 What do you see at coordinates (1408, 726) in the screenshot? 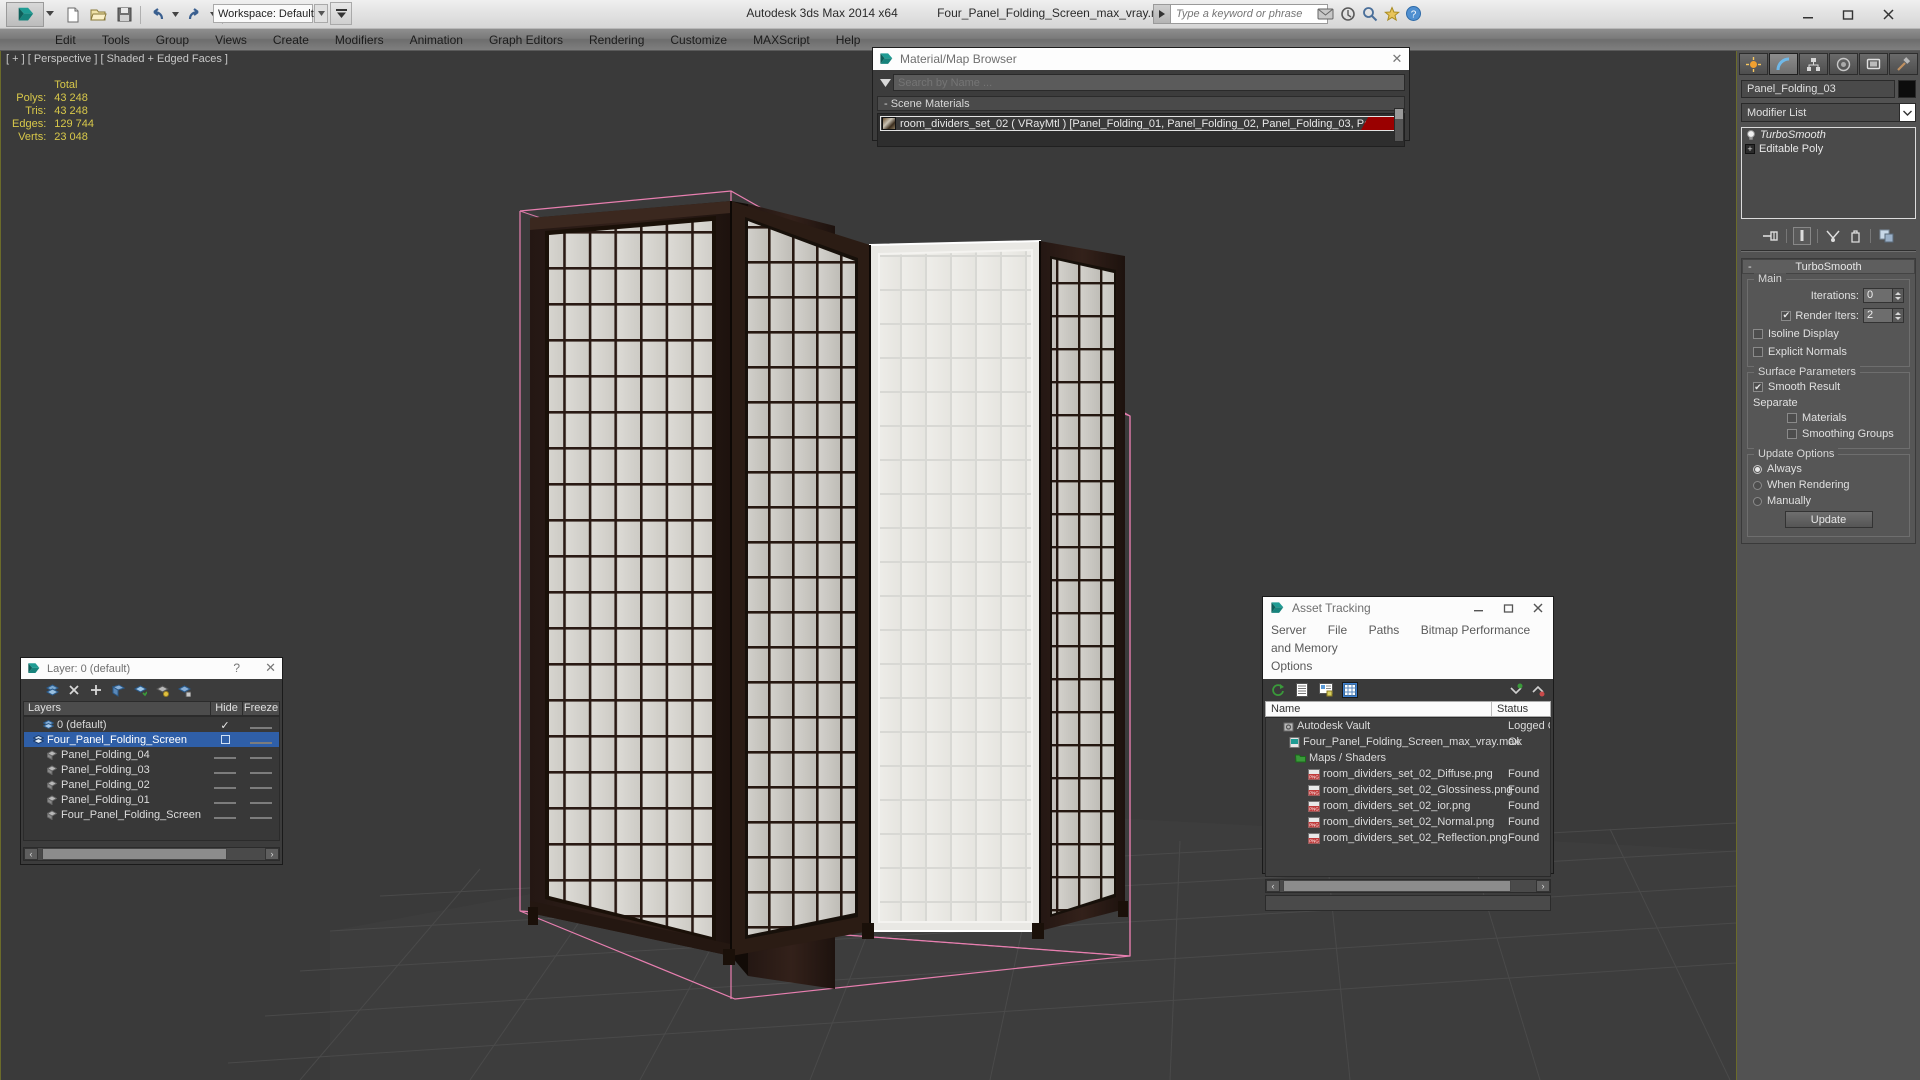
I see `asset-row-vault: Autodesk Vault Logged C` at bounding box center [1408, 726].